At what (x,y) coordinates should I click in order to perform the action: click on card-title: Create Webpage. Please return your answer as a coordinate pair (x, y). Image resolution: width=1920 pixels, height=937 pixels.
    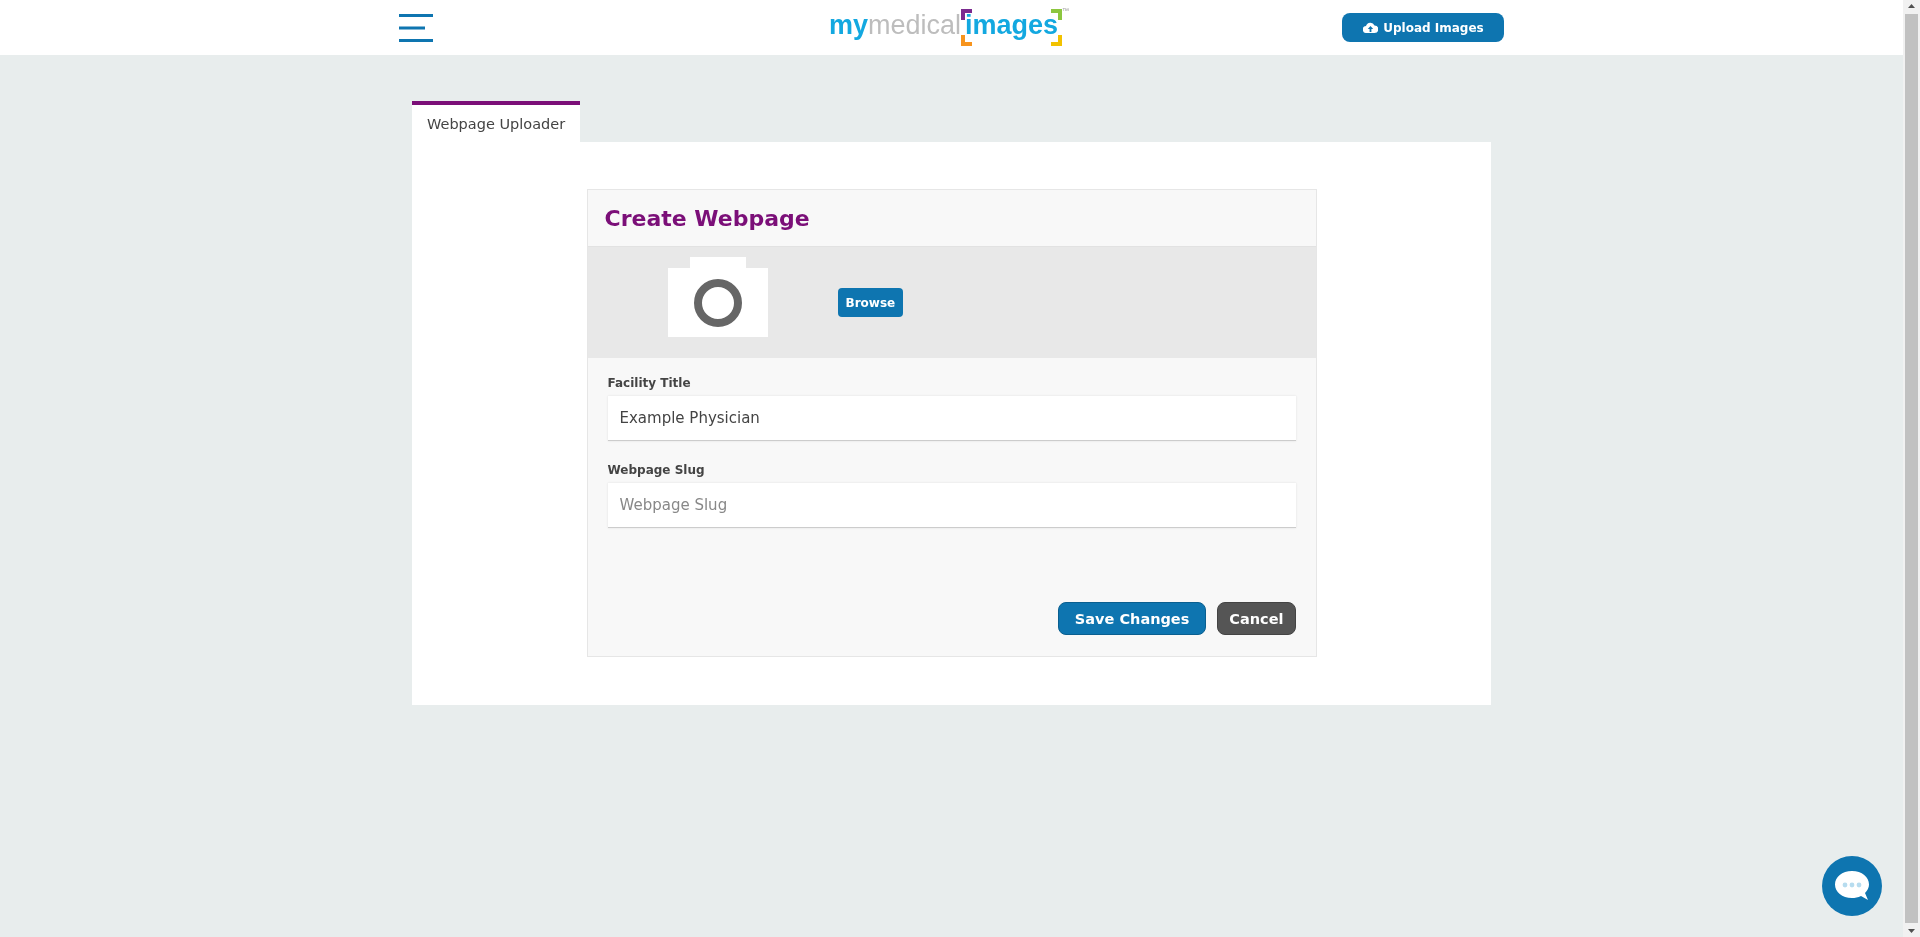
    Looking at the image, I should click on (707, 218).